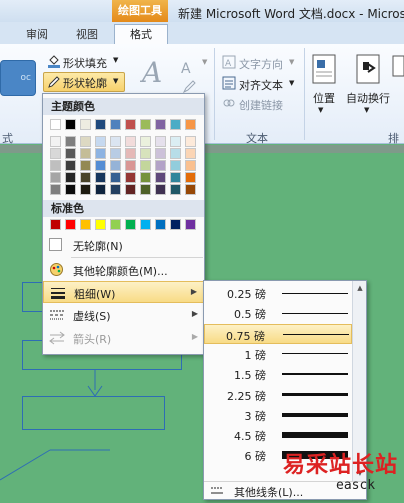 This screenshot has width=404, height=503. I want to click on weight-option: 0.5 磅, so click(278, 313).